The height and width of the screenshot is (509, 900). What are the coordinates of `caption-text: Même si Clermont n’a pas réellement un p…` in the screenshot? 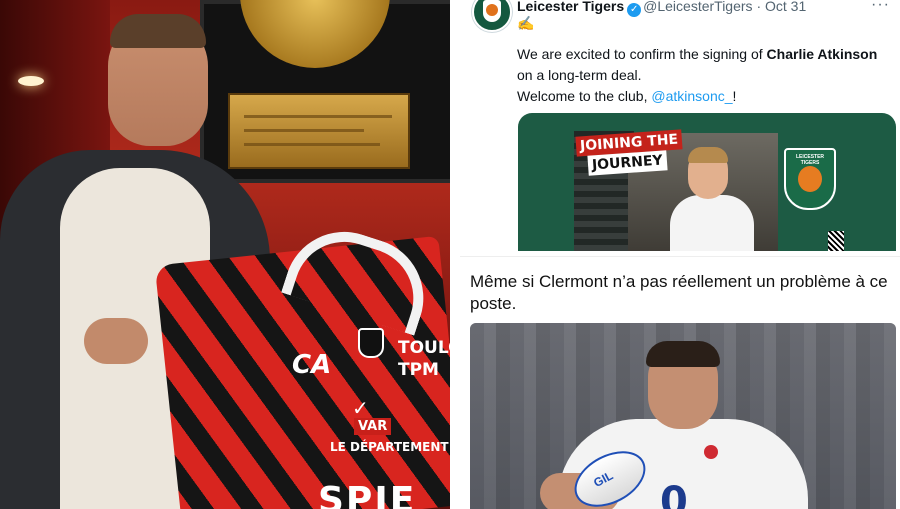 It's located at (679, 292).